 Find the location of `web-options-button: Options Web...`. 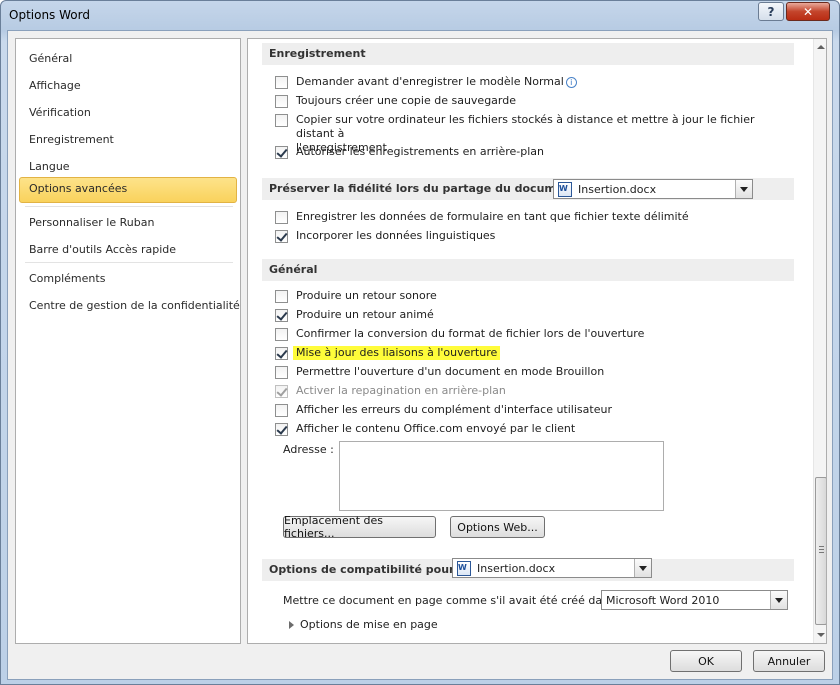

web-options-button: Options Web... is located at coordinates (497, 527).